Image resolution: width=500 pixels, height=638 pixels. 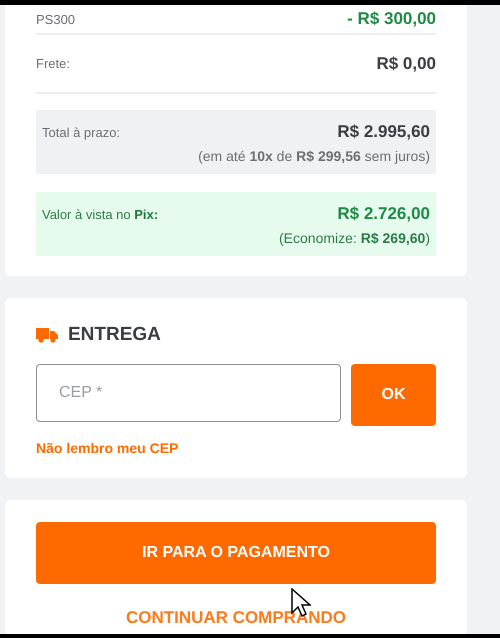 I want to click on summary-value: - R$ 300,00, so click(x=391, y=19).